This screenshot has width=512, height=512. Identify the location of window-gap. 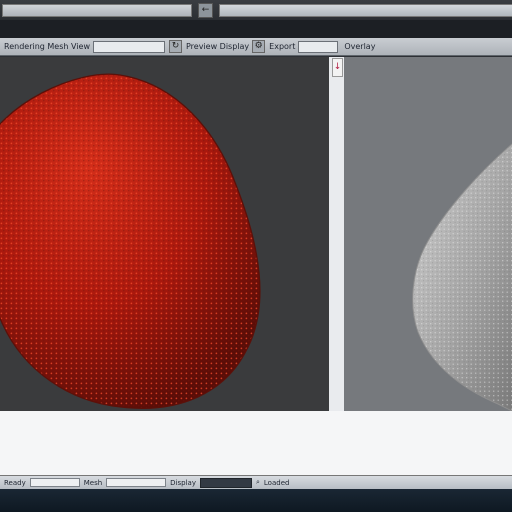
(256, 29).